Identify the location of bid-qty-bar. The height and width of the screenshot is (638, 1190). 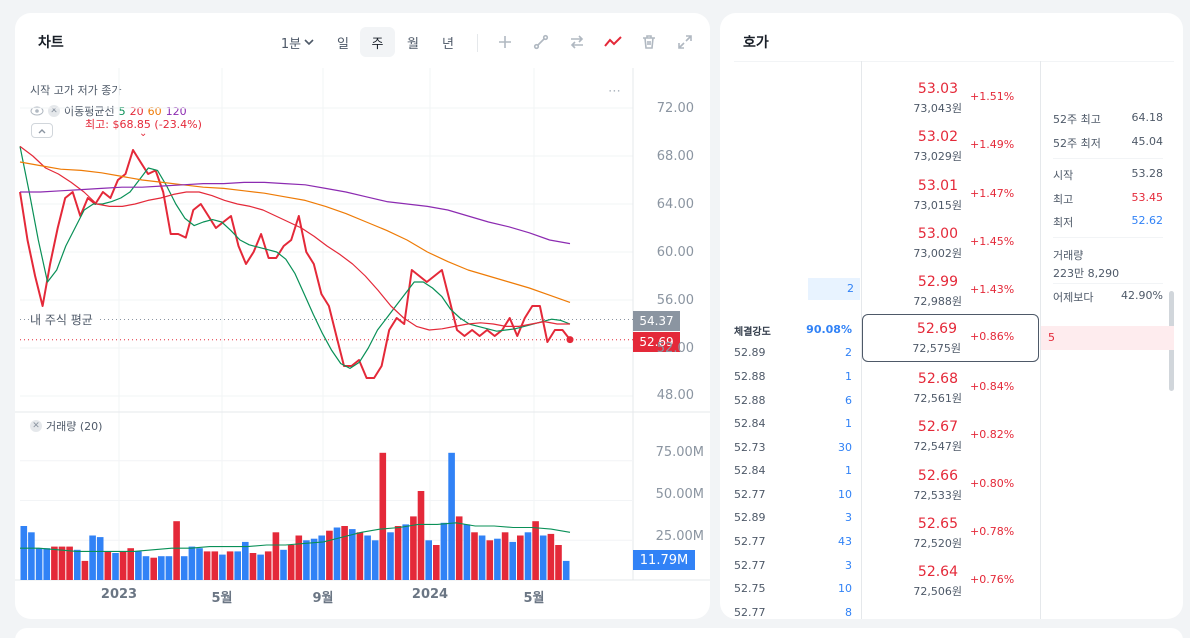
(1107, 338).